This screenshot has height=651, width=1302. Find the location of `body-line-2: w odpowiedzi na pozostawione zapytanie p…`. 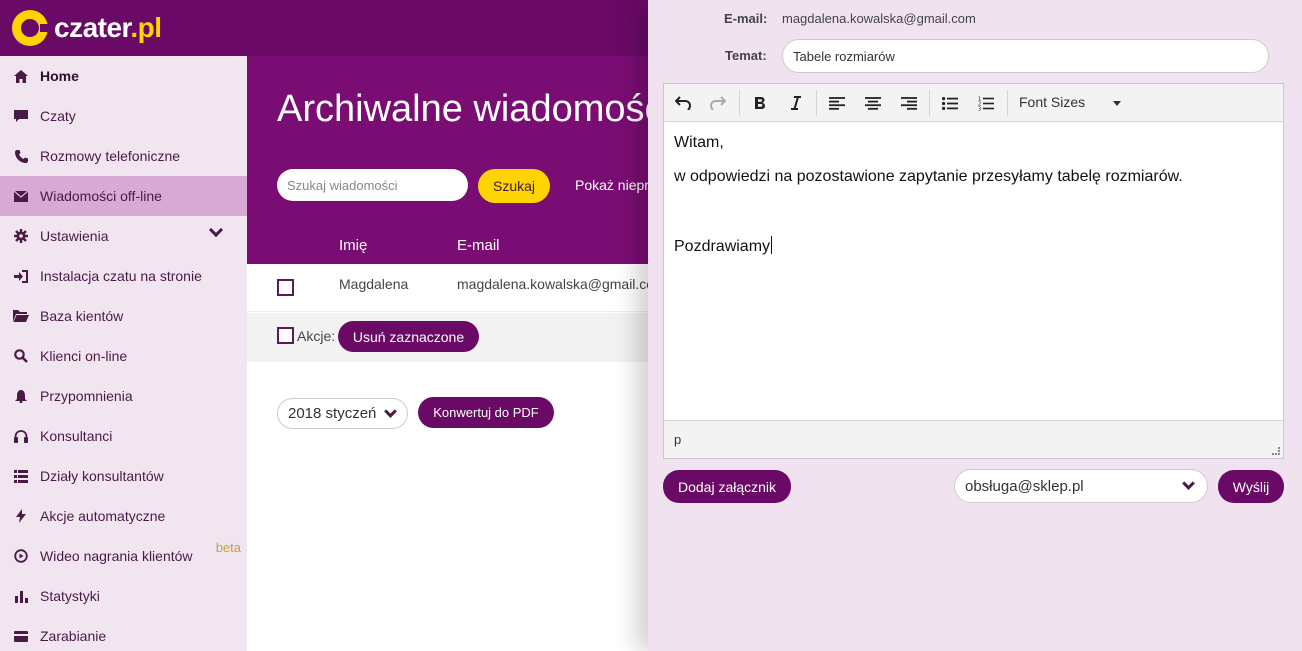

body-line-2: w odpowiedzi na pozostawione zapytanie p… is located at coordinates (928, 176).